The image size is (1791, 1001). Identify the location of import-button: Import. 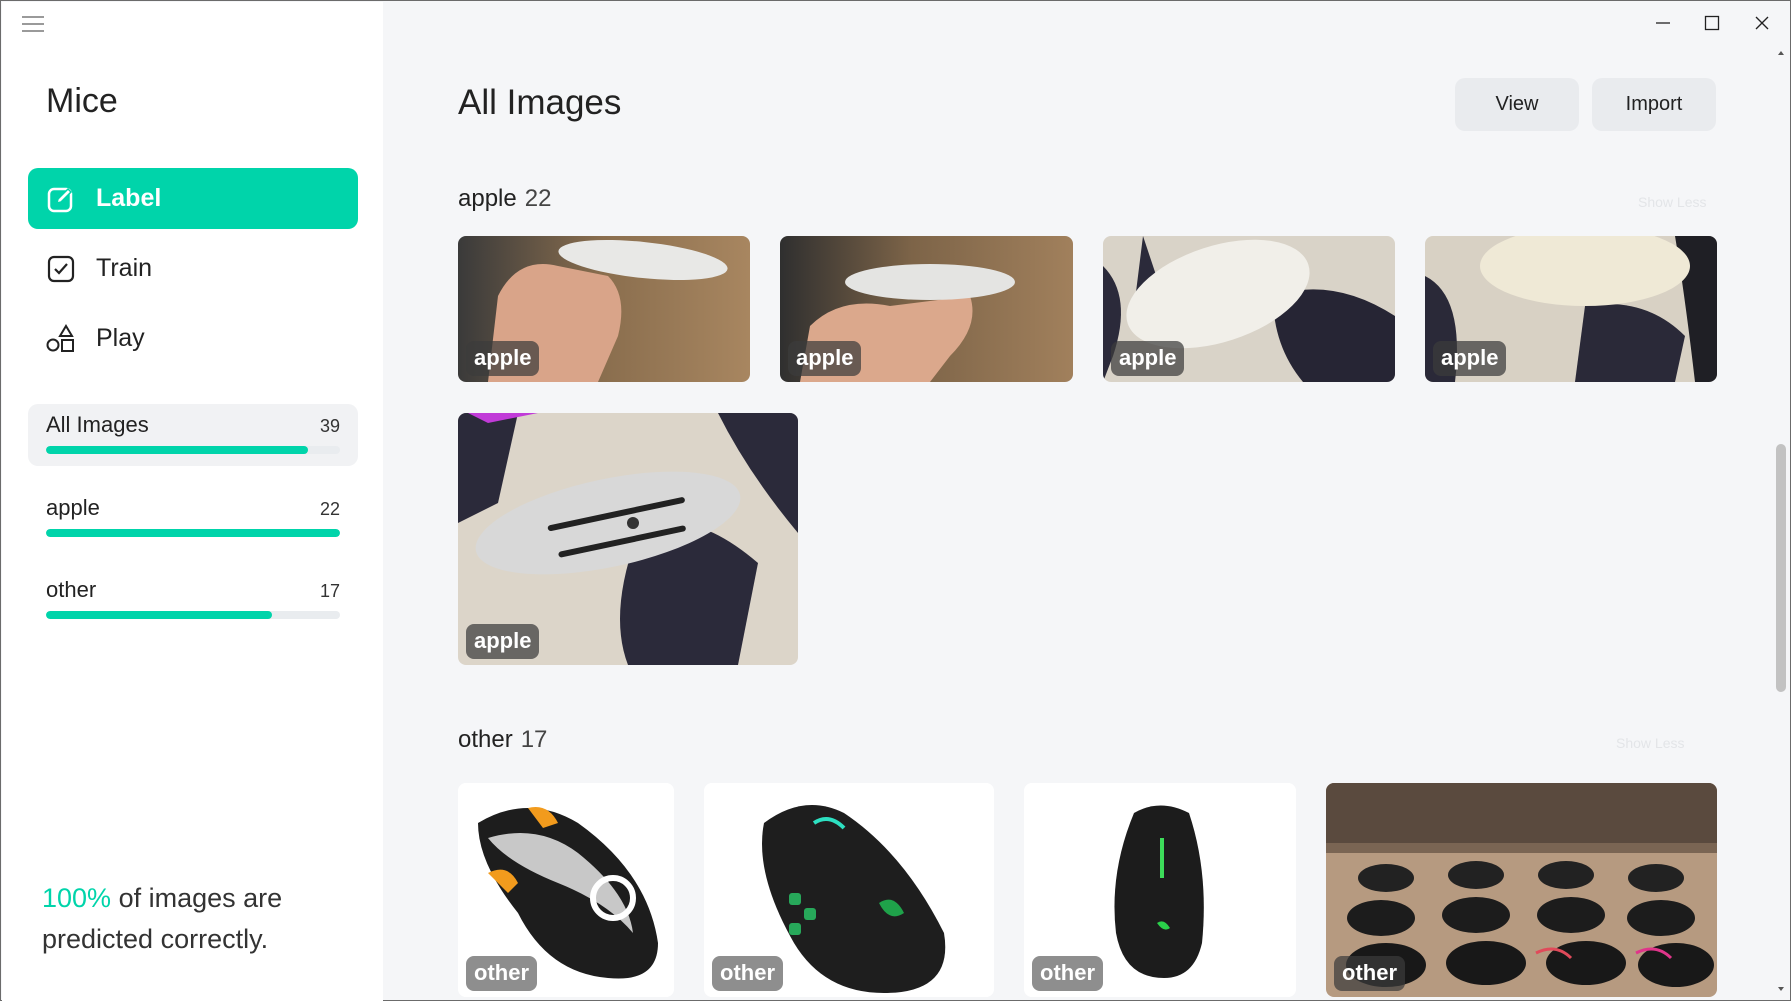
(1654, 104).